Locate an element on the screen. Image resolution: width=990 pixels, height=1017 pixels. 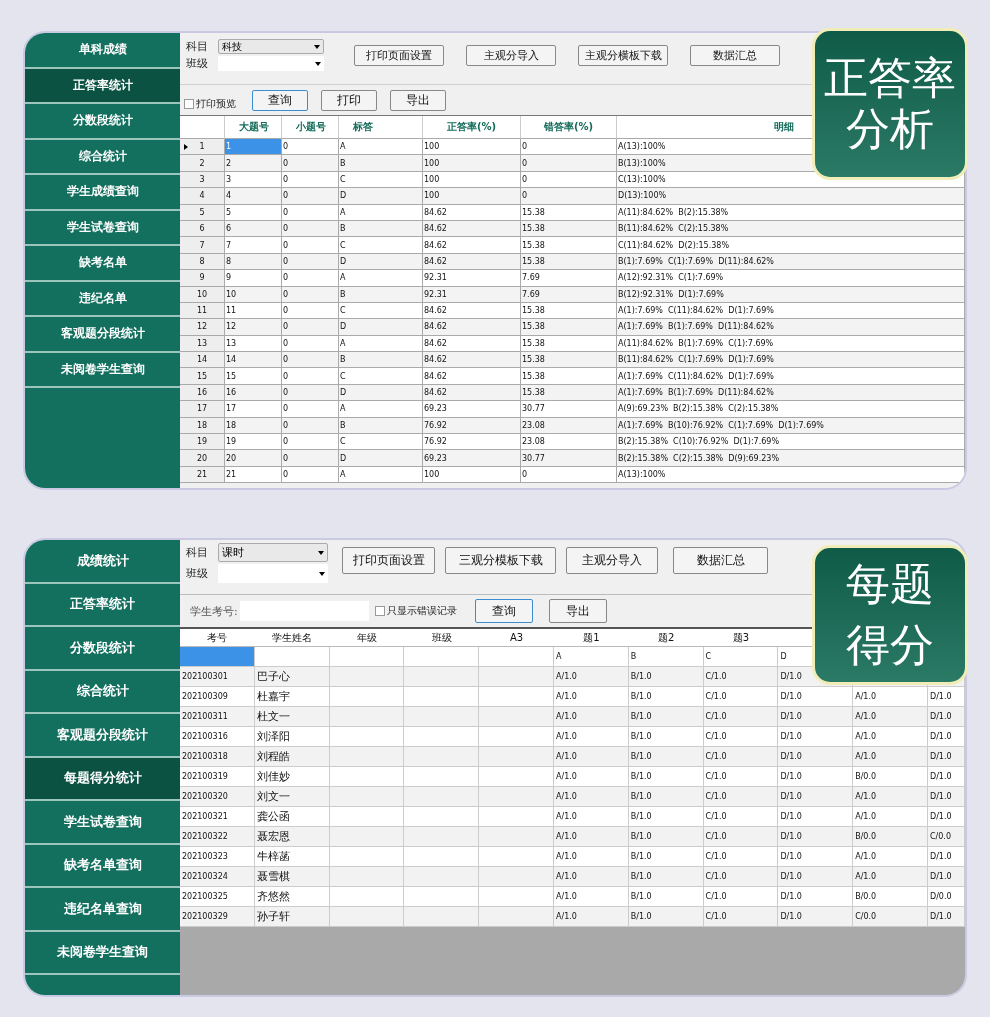
table-cell: 牛梓菡 is located at coordinates (292, 857).